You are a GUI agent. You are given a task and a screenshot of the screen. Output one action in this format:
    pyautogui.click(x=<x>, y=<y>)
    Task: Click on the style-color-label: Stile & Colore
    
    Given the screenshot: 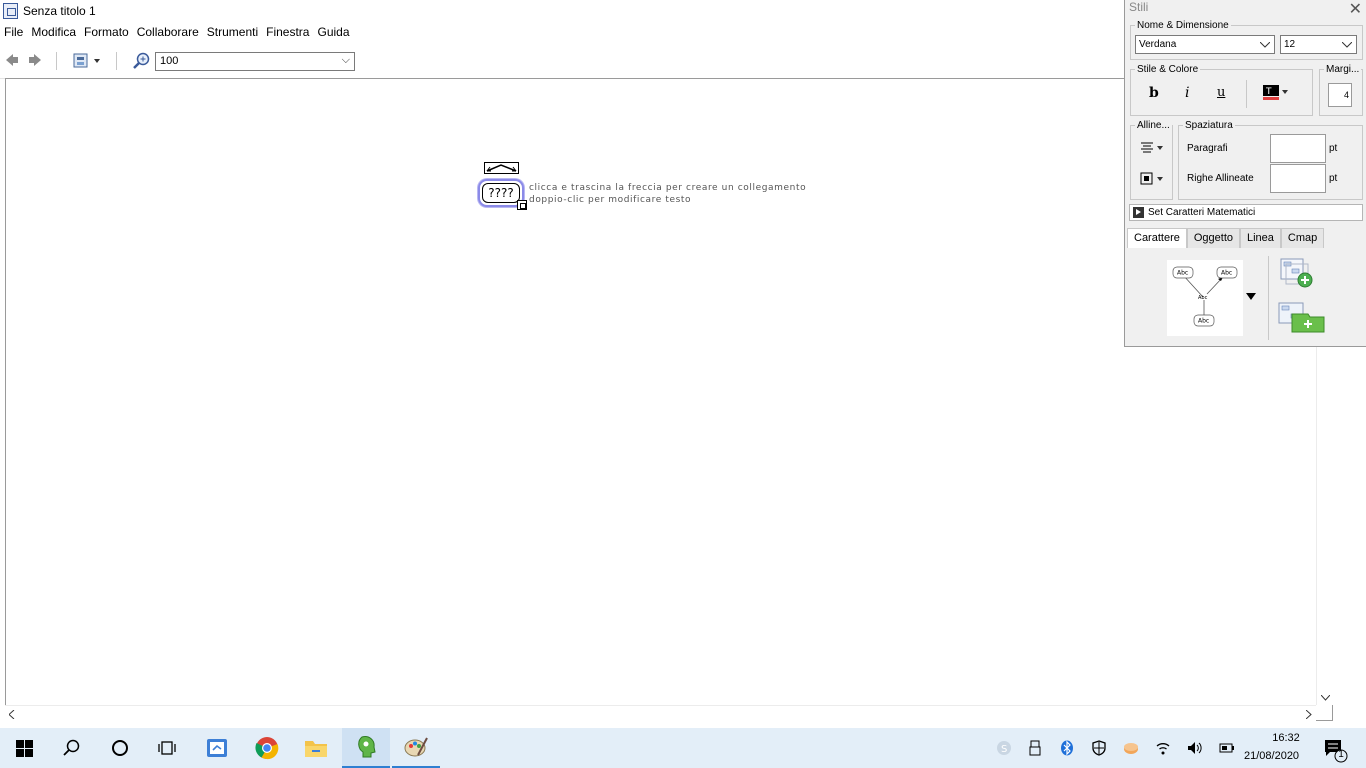 What is the action you would take?
    pyautogui.click(x=1168, y=69)
    